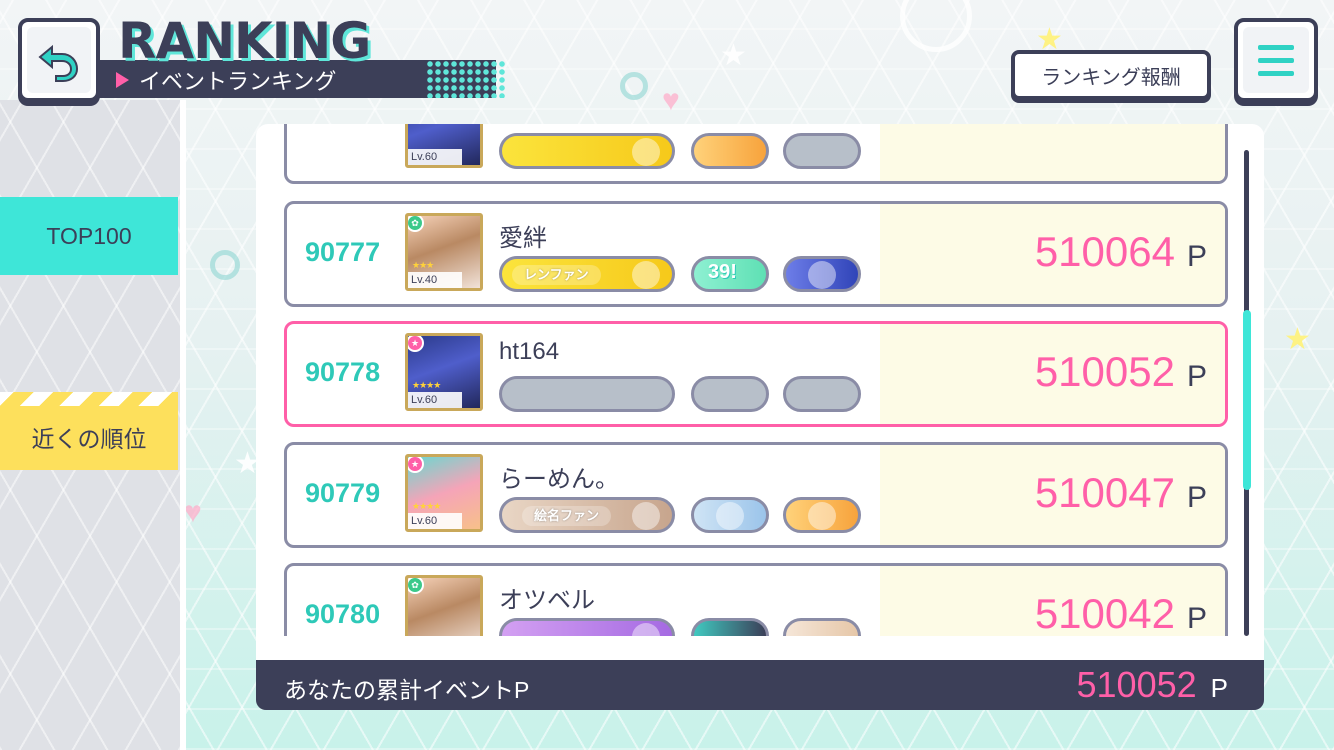 This screenshot has width=1334, height=750. I want to click on score-value: 510064, so click(1104, 251).